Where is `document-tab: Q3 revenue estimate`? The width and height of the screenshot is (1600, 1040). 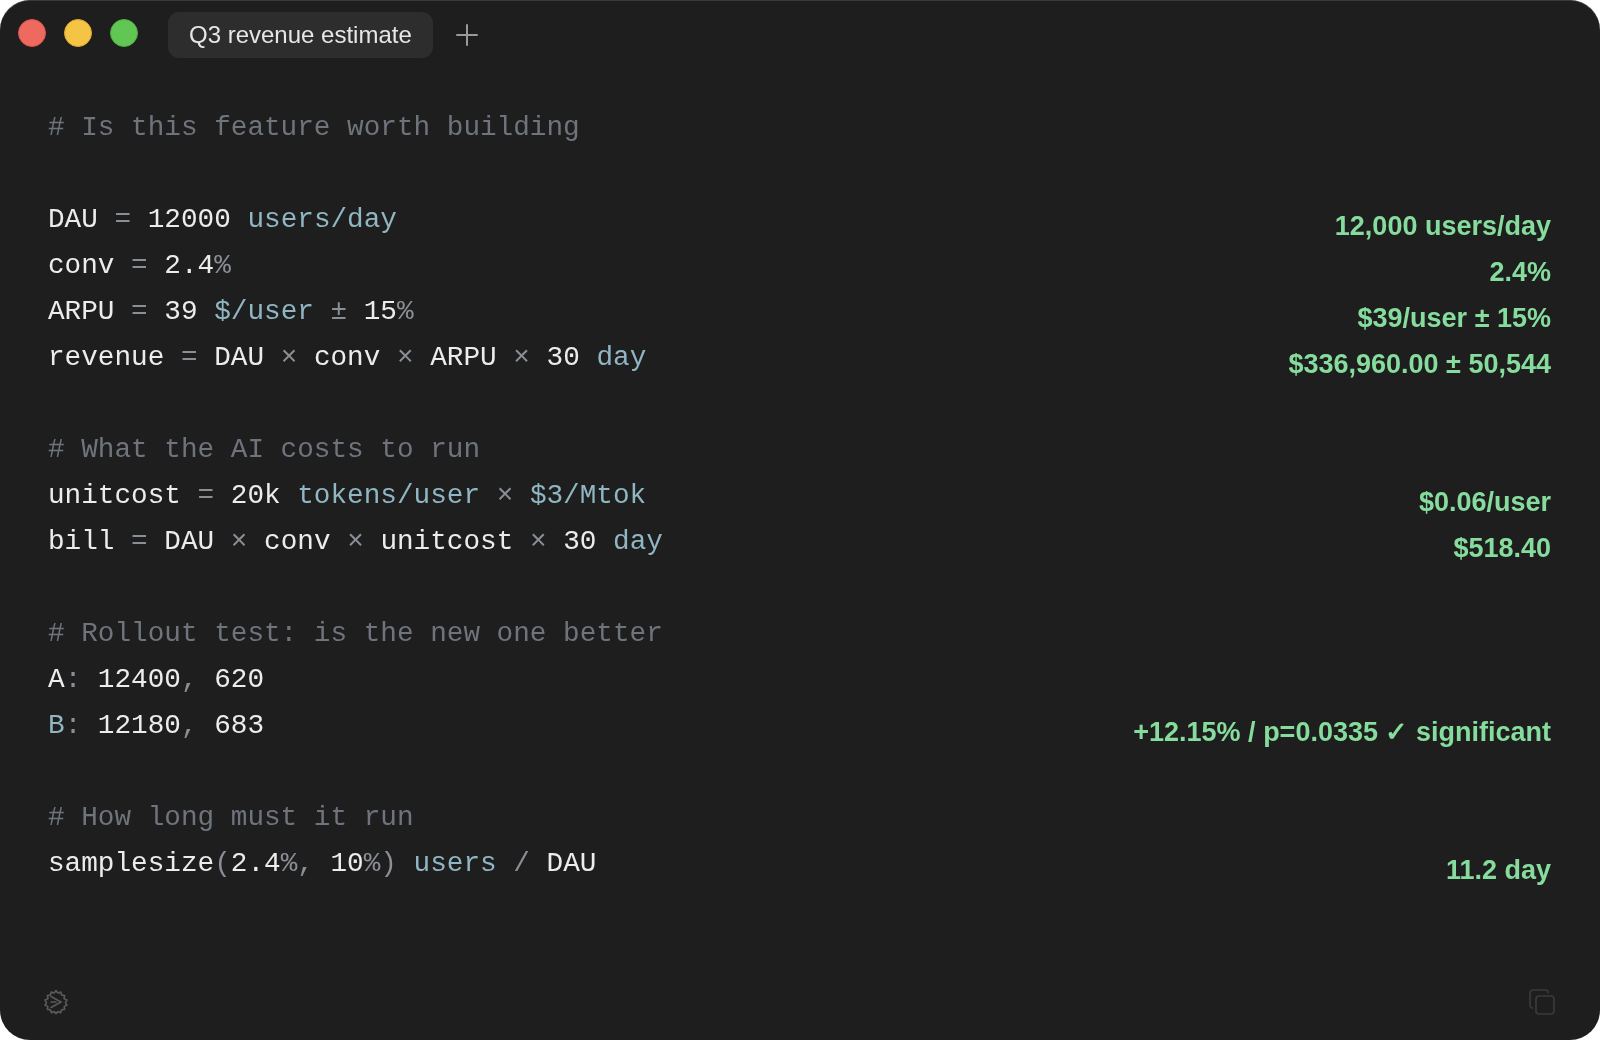
document-tab: Q3 revenue estimate is located at coordinates (300, 35).